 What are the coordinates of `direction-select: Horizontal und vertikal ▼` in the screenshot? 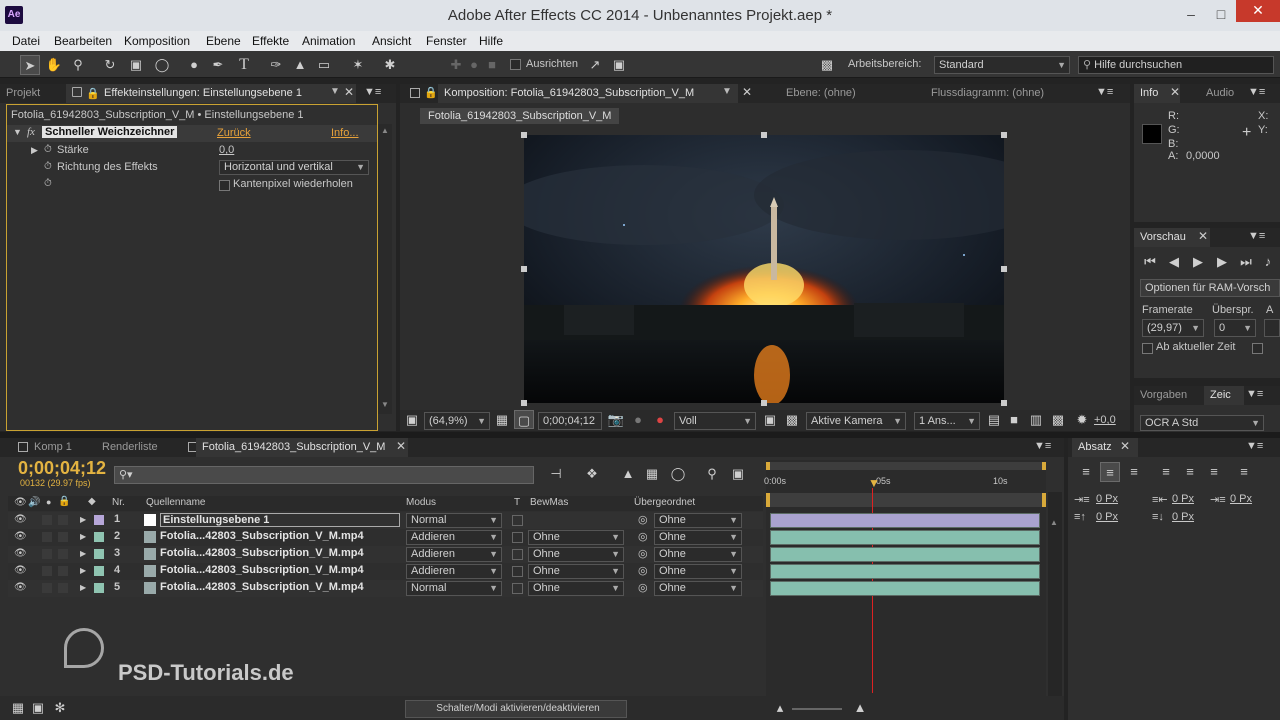 It's located at (294, 167).